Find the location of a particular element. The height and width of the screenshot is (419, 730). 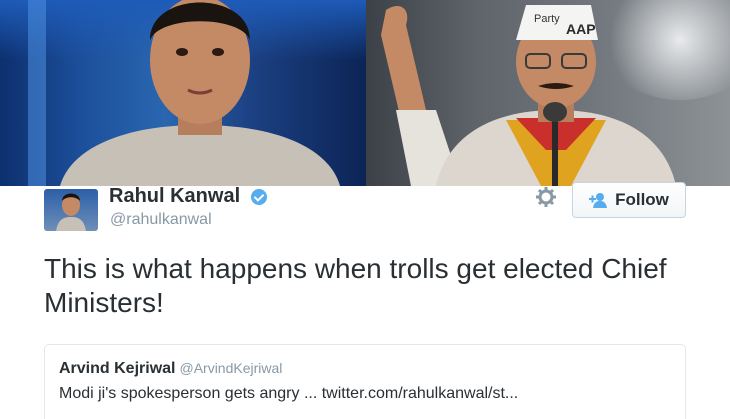

verified-badge-icon is located at coordinates (259, 197).